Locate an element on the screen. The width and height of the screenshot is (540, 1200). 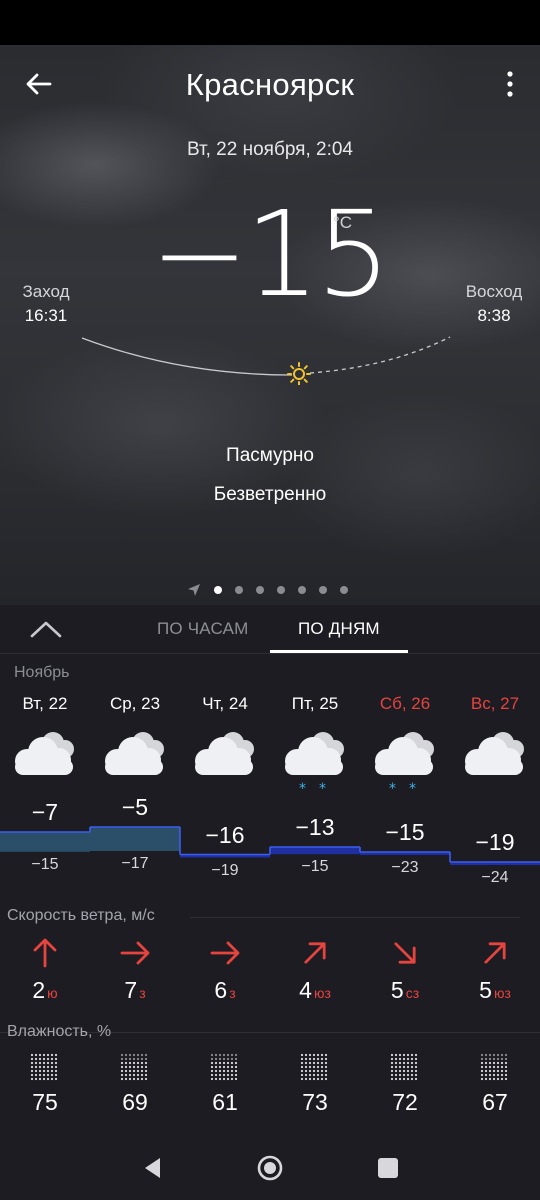
chevron-up-icon is located at coordinates (46, 629).